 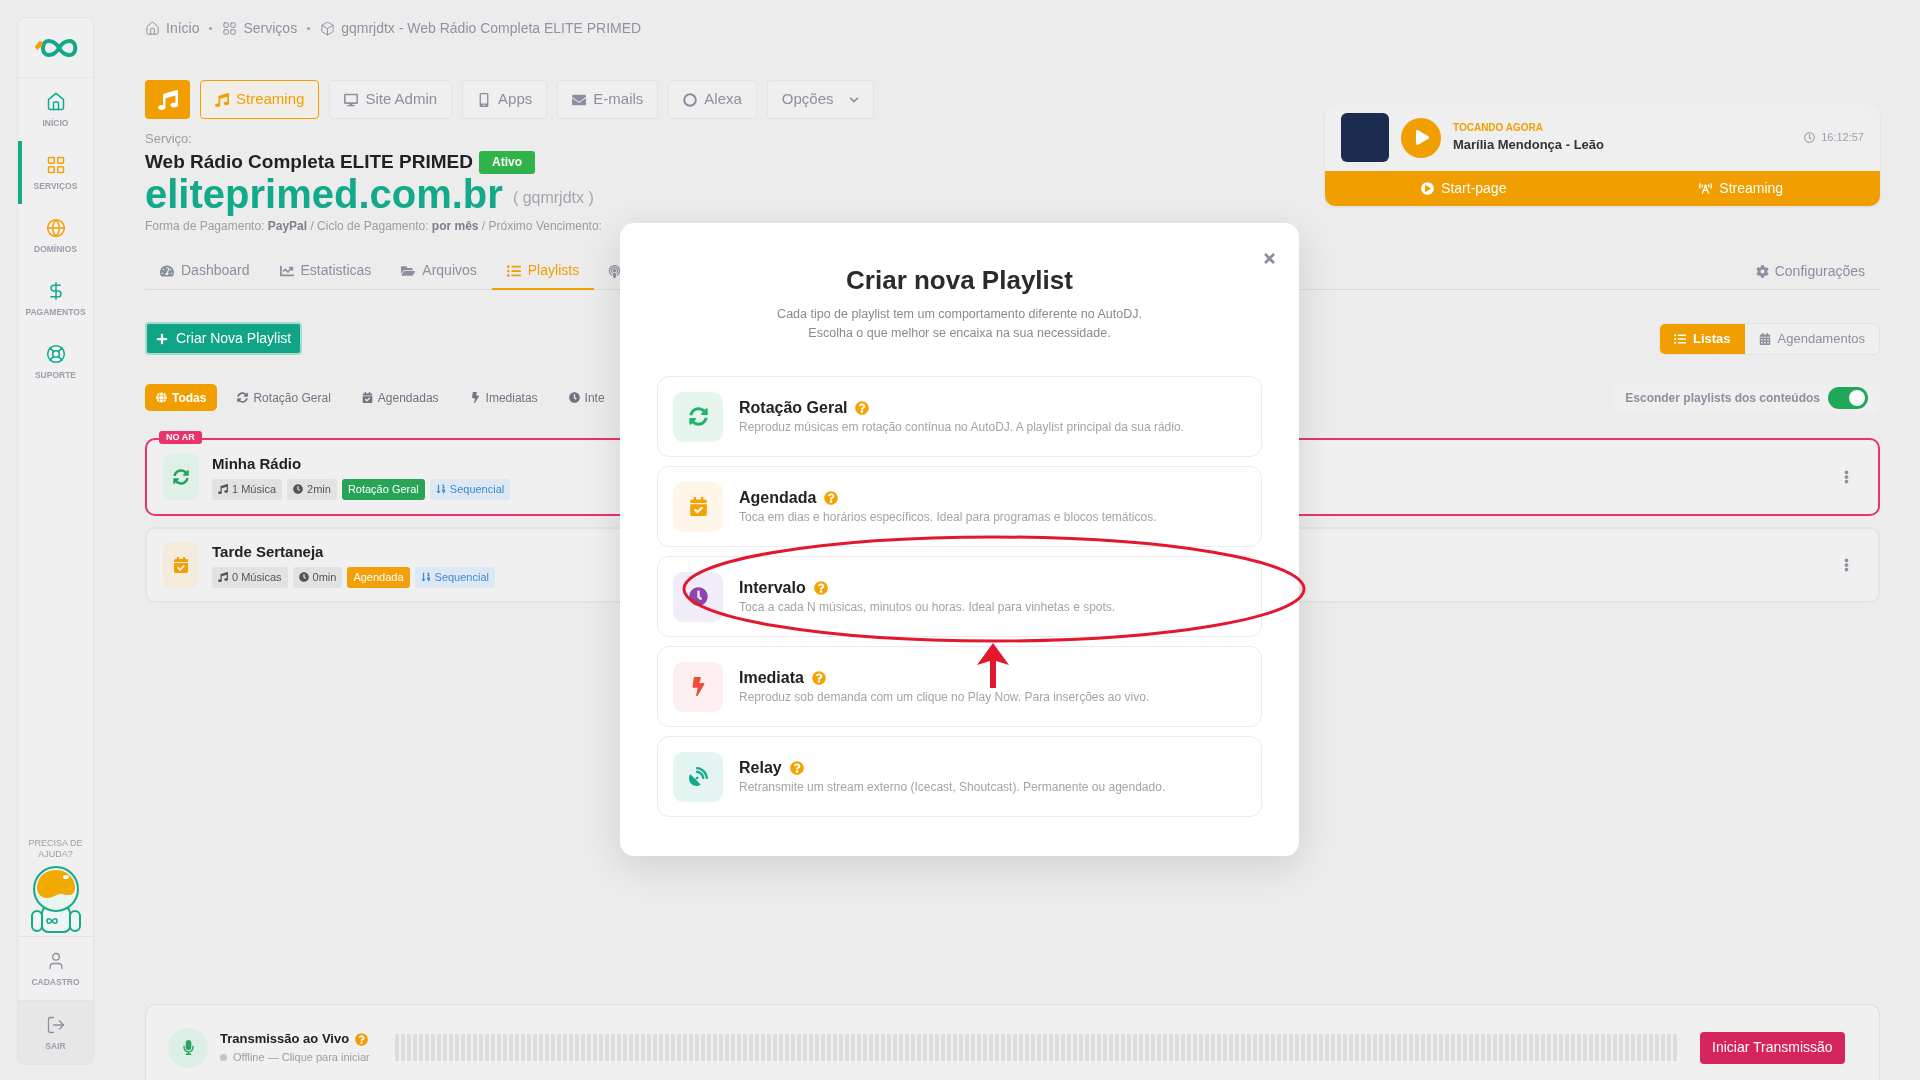 What do you see at coordinates (952, 787) in the screenshot?
I see `option-description: Retransmite um stream externo (Icecast, Shoutcast). Permanente ou agendado.` at bounding box center [952, 787].